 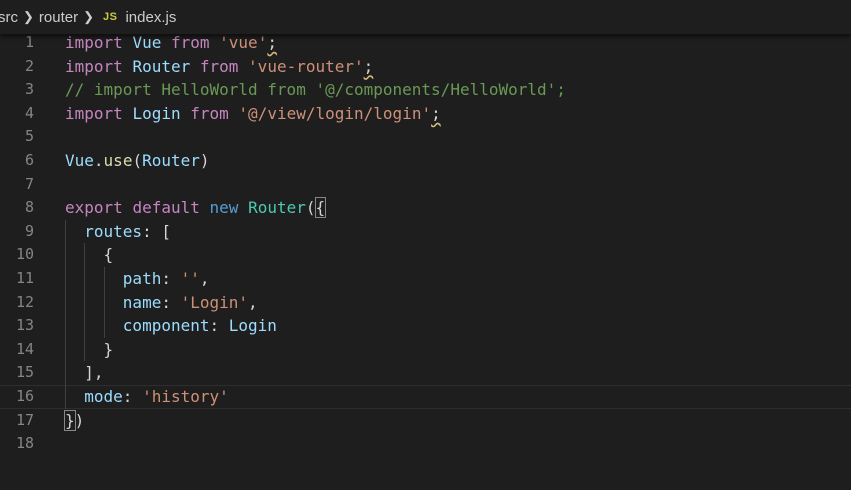 What do you see at coordinates (425, 421) in the screenshot?
I see `code-line: 17})` at bounding box center [425, 421].